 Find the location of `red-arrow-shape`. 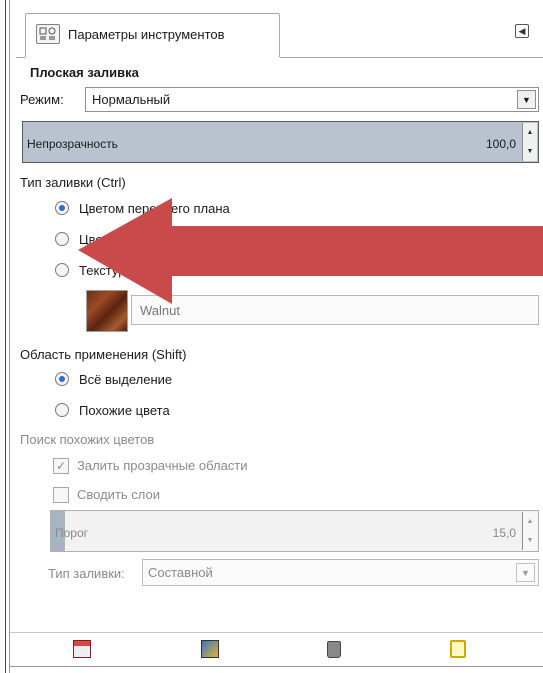

red-arrow-shape is located at coordinates (310, 251).